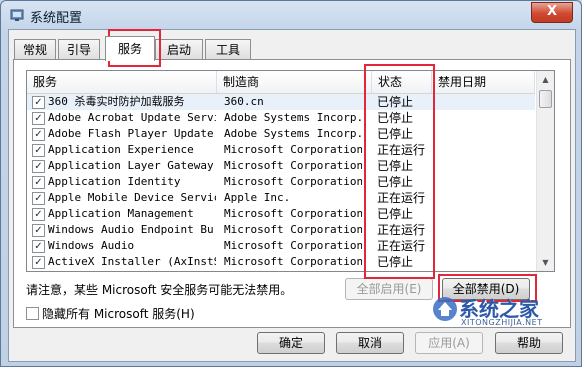  I want to click on table-row: ✓ 360 杀毒实时防护加载服务 360.cn 已停止, so click(281, 102).